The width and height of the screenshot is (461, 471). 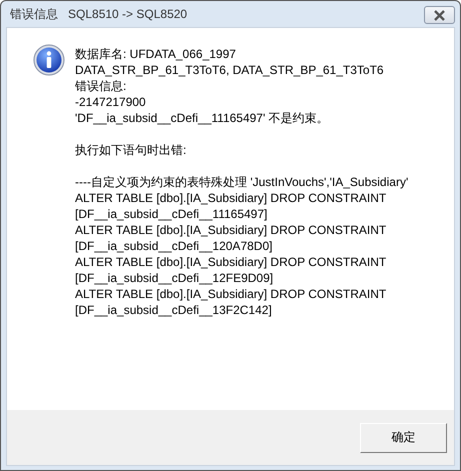 I want to click on ok-button: 确定, so click(x=403, y=437).